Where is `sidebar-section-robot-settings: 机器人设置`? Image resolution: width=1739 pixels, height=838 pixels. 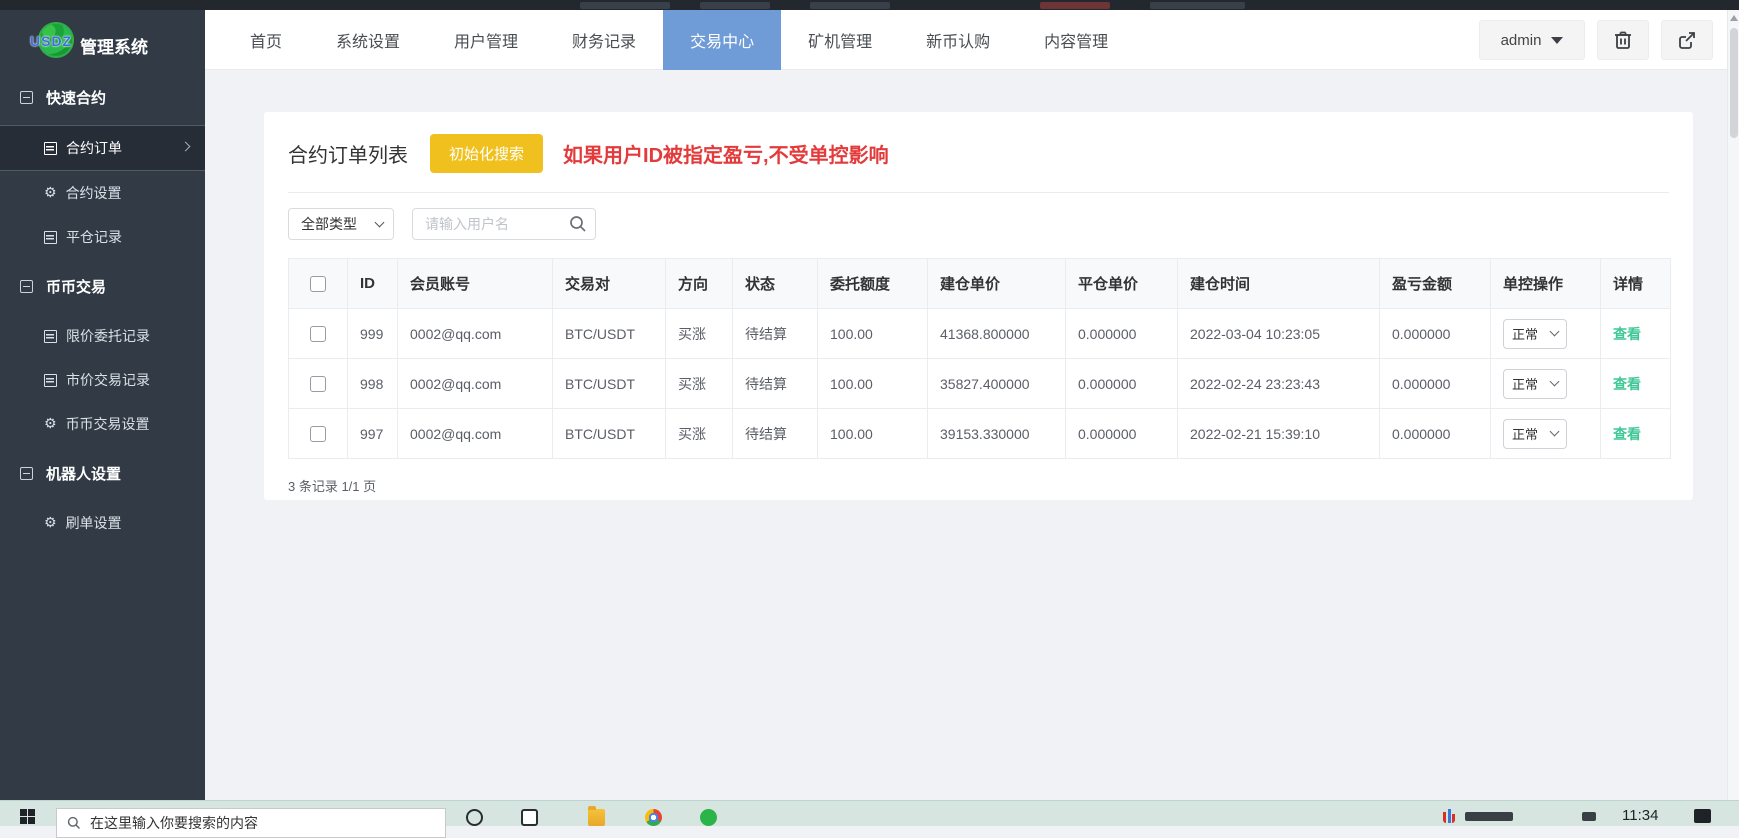
sidebar-section-robot-settings: 机器人设置 is located at coordinates (102, 473).